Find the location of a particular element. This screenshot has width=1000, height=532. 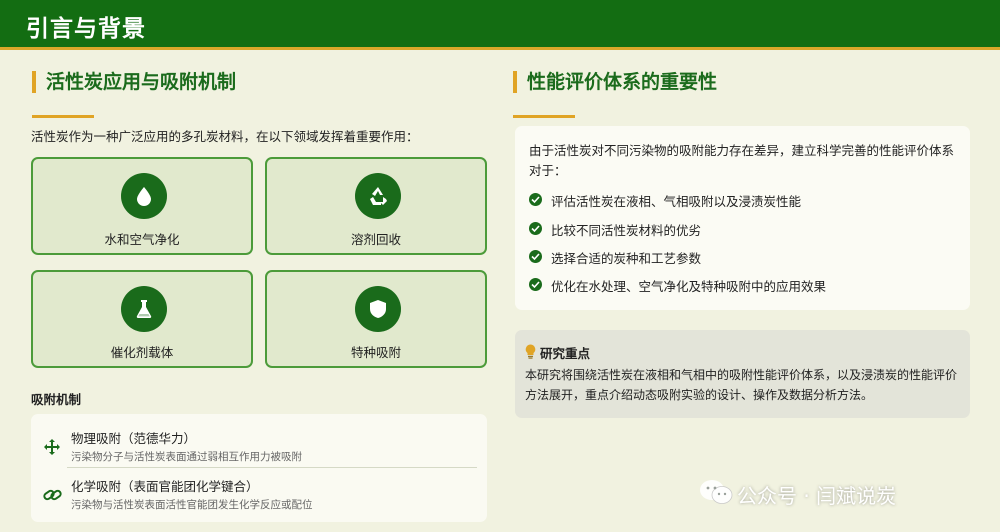

application-card-catalyst: 催化剂载体 is located at coordinates (142, 319).